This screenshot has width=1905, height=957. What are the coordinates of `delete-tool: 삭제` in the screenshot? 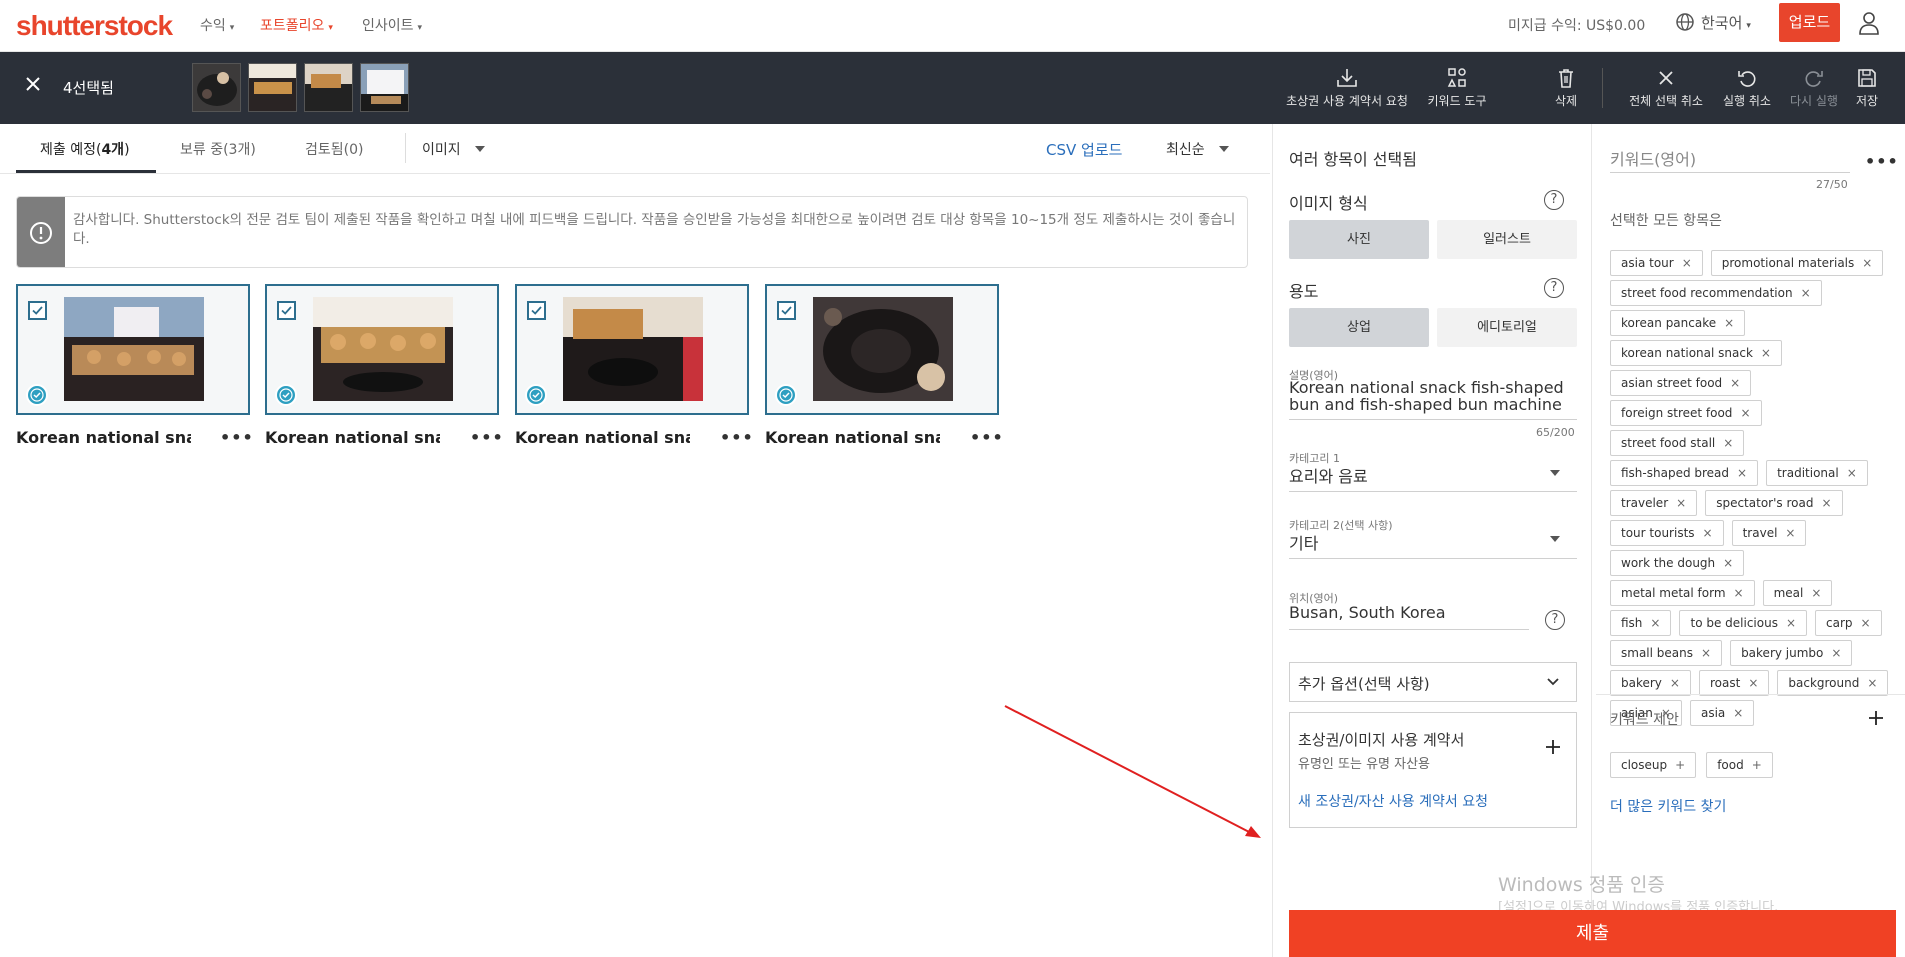 It's located at (1566, 88).